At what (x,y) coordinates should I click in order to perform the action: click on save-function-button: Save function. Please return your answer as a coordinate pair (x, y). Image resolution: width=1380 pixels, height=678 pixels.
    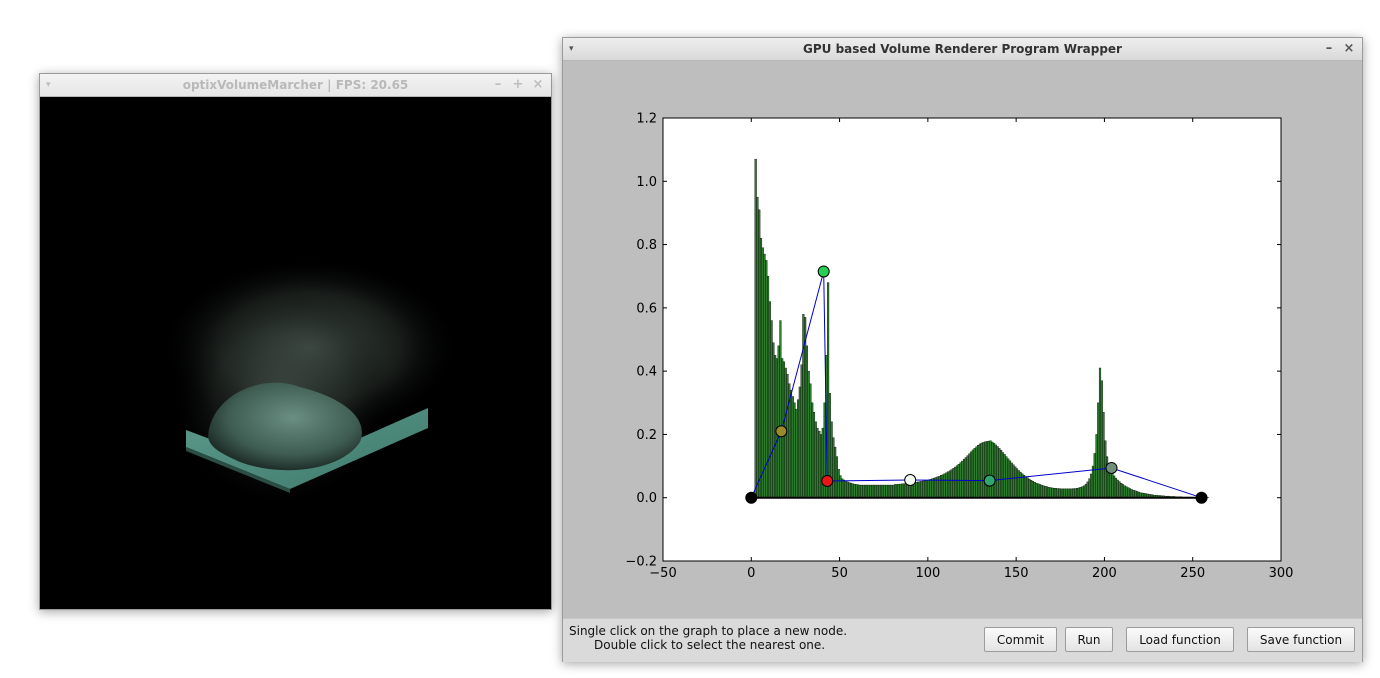
    Looking at the image, I should click on (1301, 639).